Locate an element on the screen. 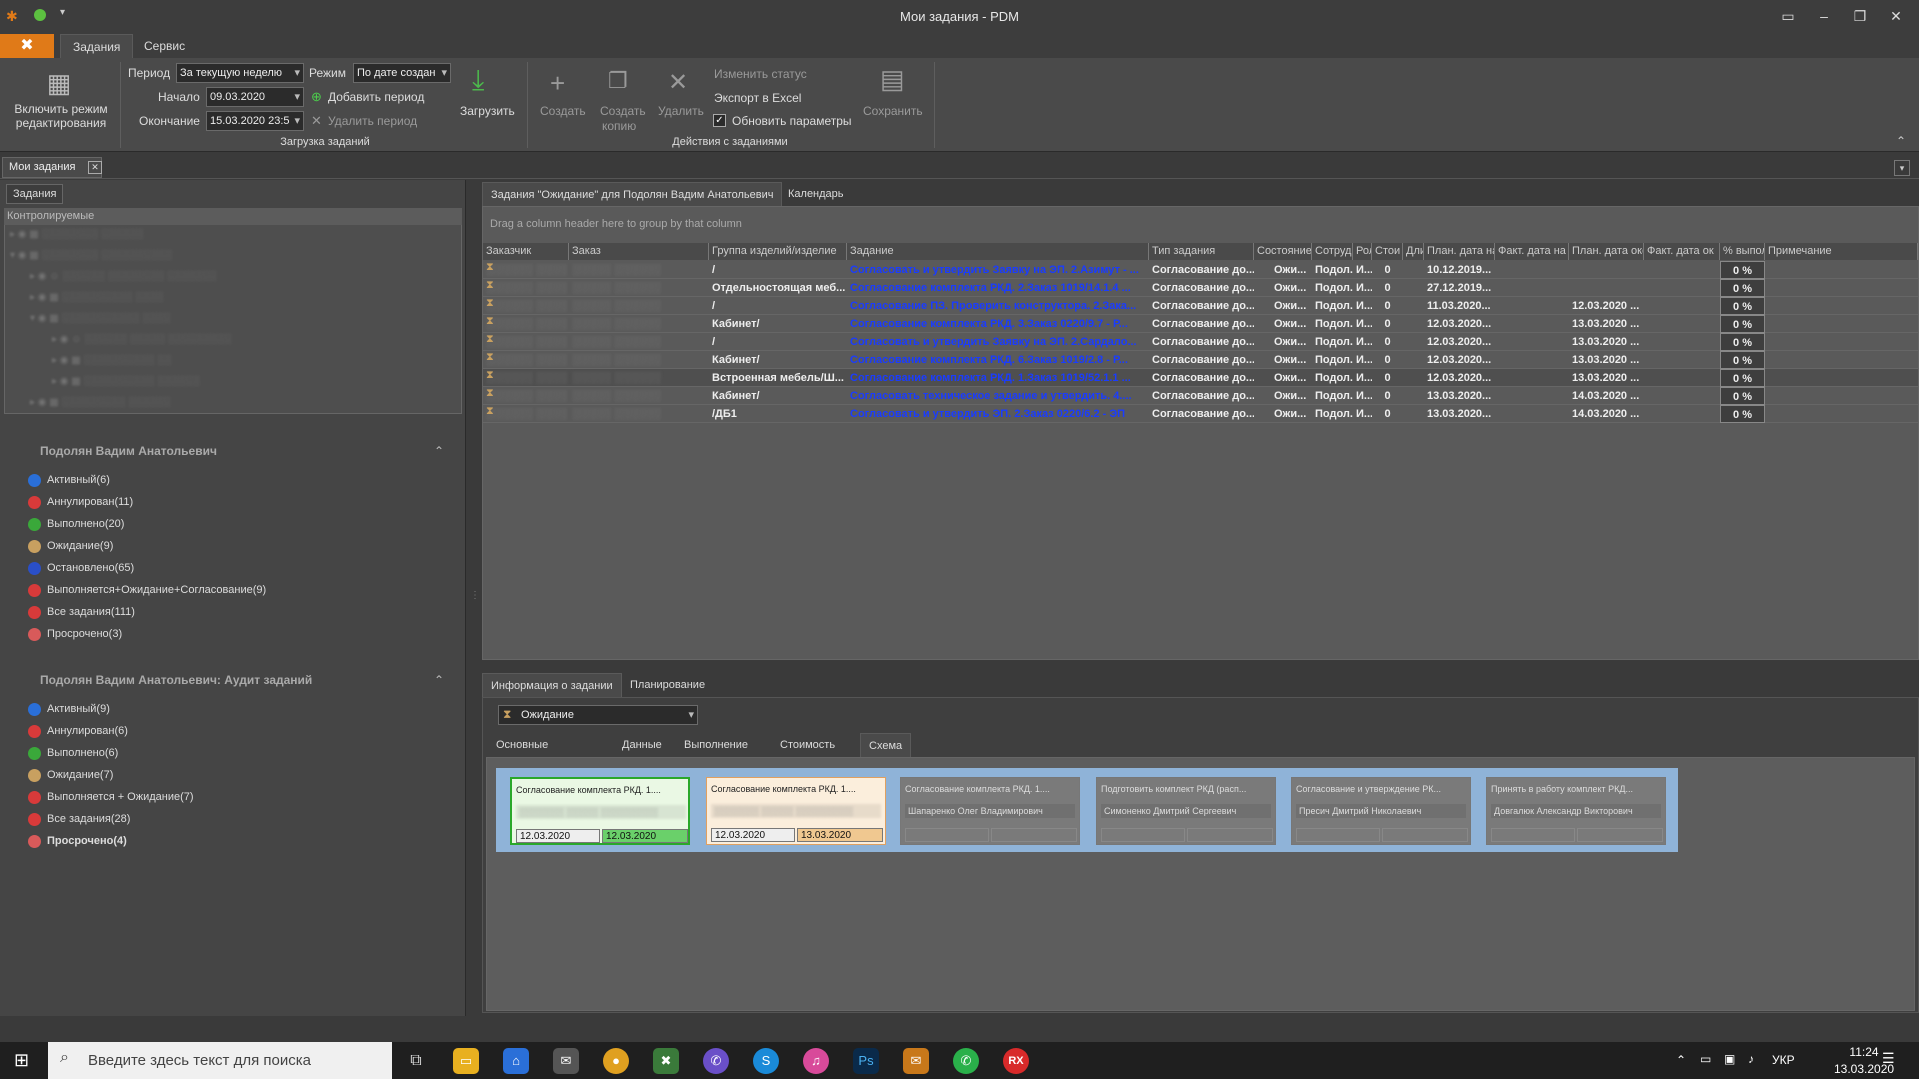 Image resolution: width=1919 pixels, height=1079 pixels. tabs-dropdown-icon: ▾ is located at coordinates (1902, 168).